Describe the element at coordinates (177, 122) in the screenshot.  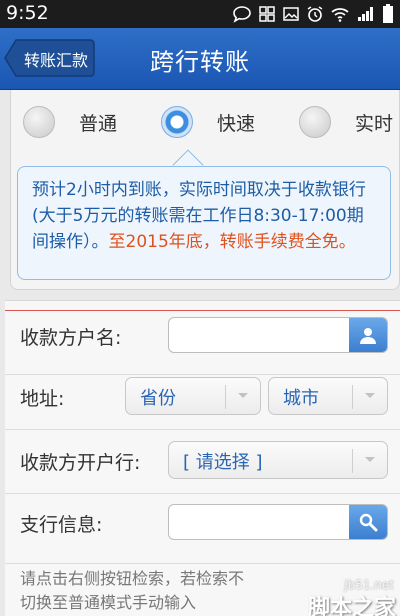
I see `radio-fast` at that location.